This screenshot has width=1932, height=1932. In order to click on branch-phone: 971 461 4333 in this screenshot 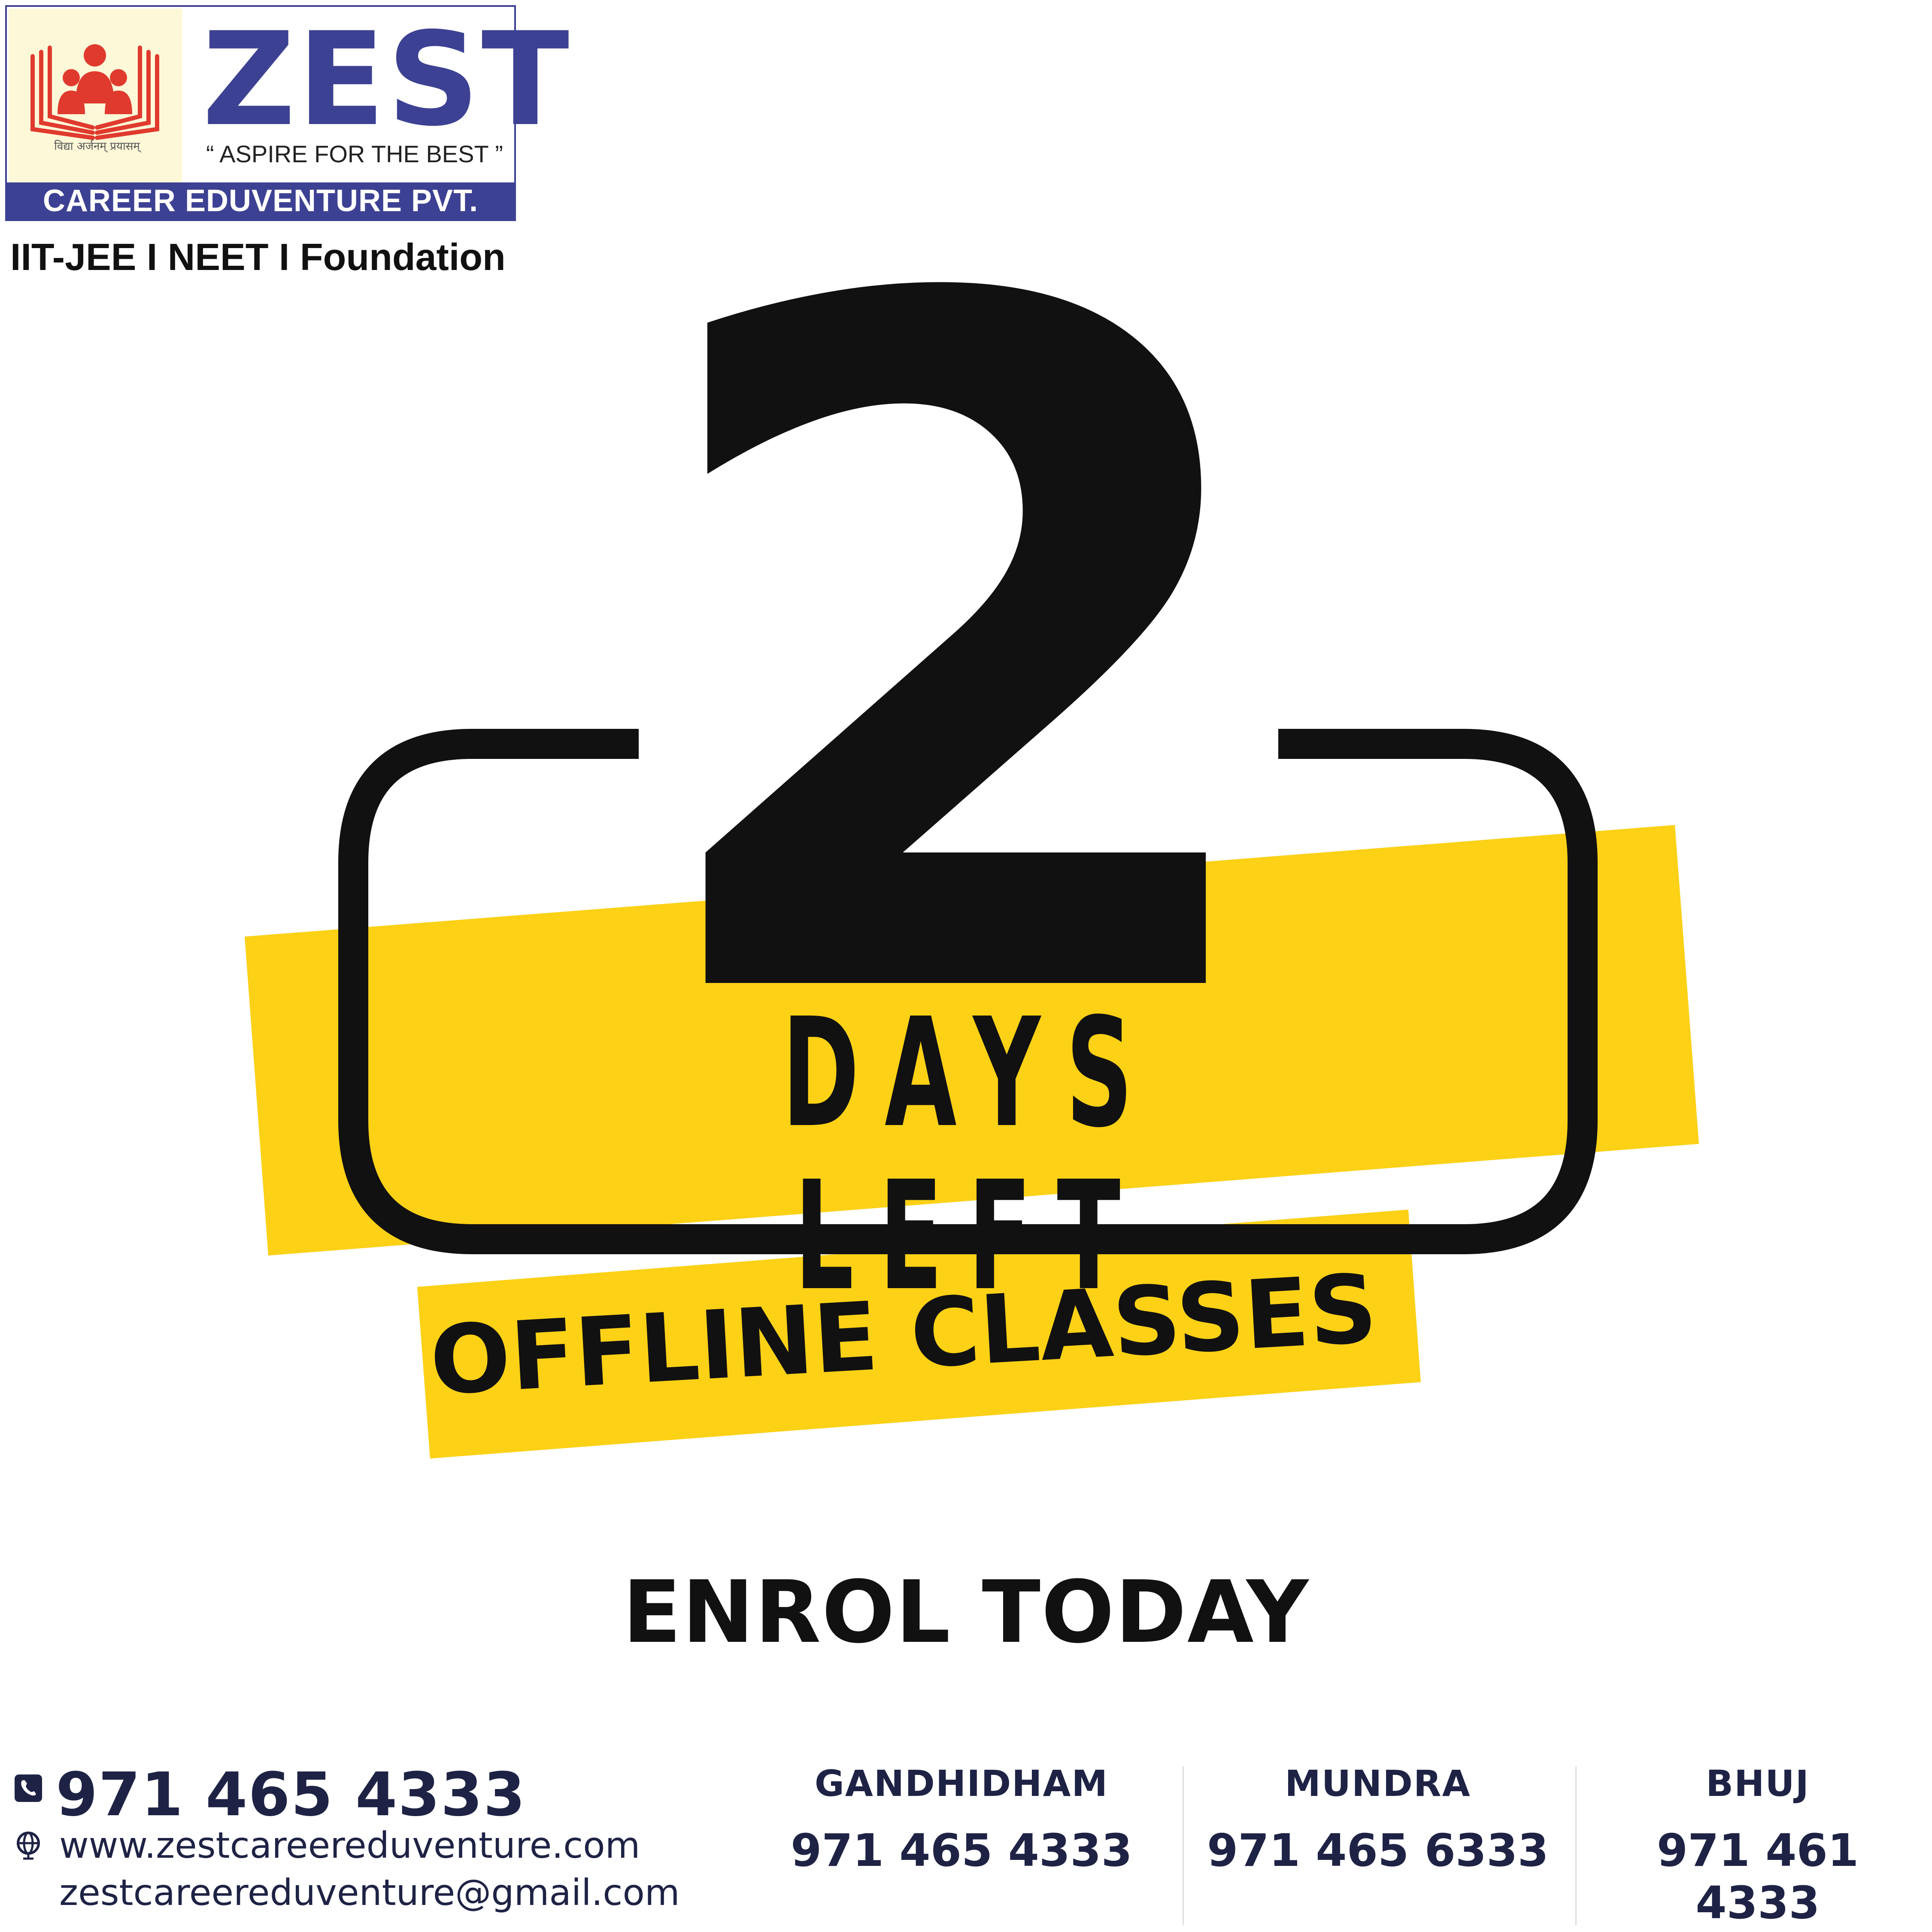, I will do `click(1757, 1876)`.